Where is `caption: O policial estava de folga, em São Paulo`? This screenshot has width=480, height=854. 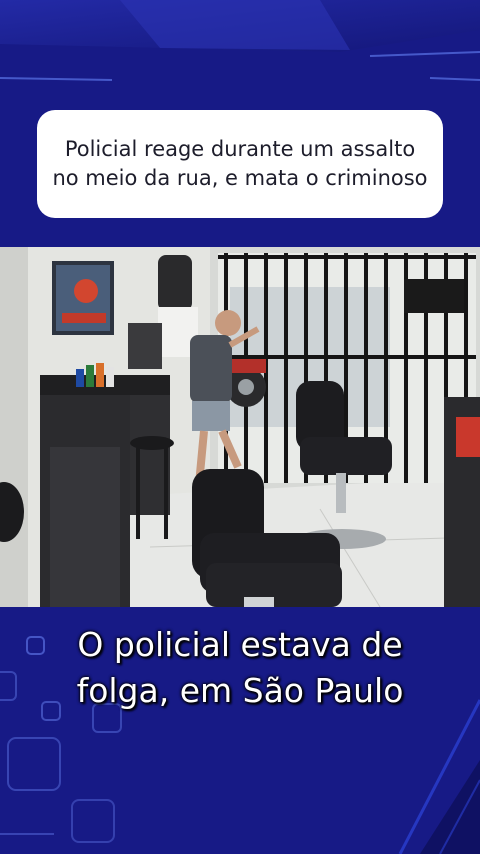
caption: O policial estava de folga, em São Paulo is located at coordinates (240, 668).